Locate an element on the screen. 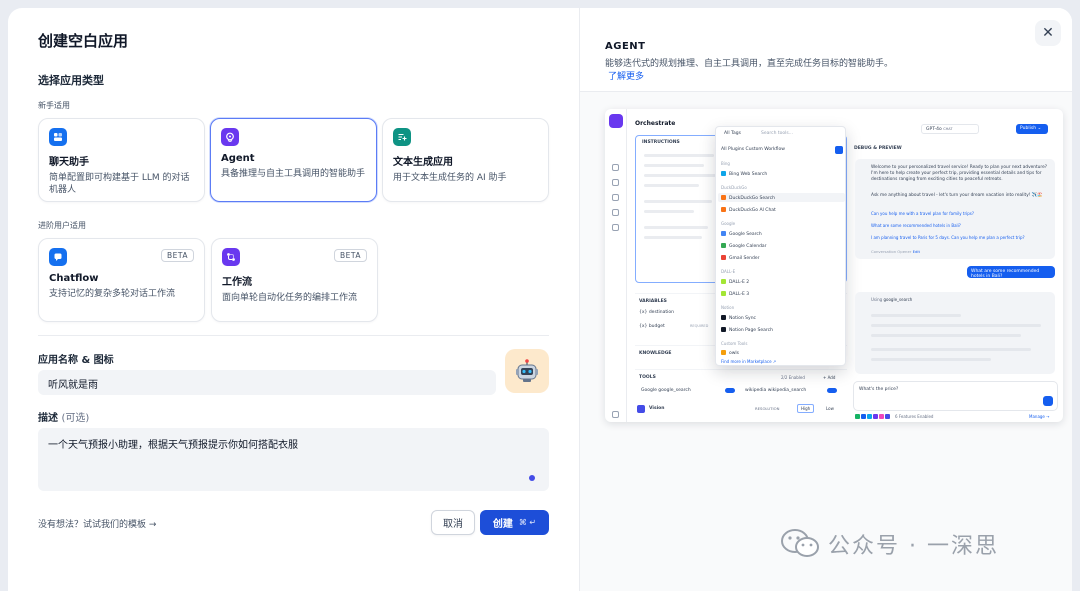 Image resolution: width=1080 pixels, height=591 pixels. opener-edit: Edit is located at coordinates (916, 251).